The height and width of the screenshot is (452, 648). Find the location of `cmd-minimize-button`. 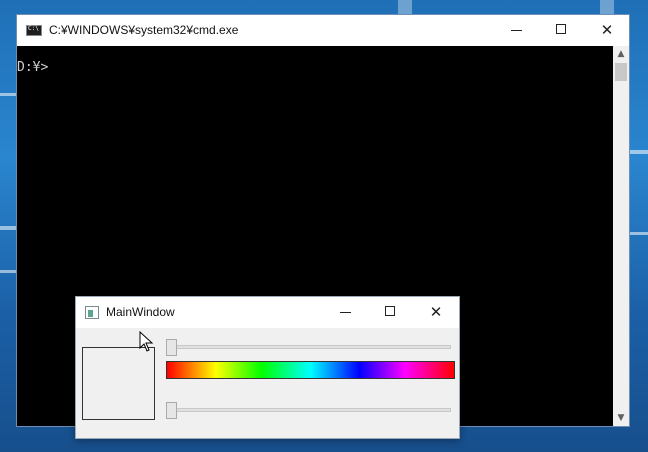

cmd-minimize-button is located at coordinates (517, 30).